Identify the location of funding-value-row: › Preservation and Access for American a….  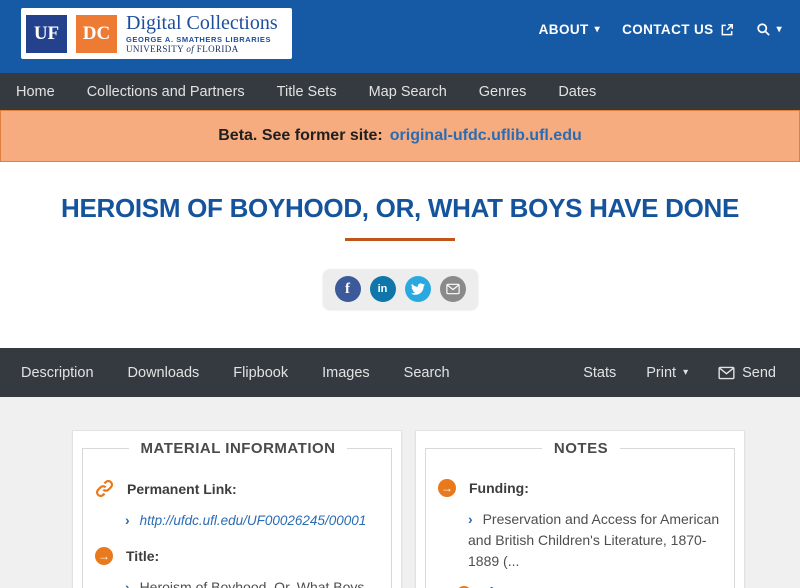
(596, 540).